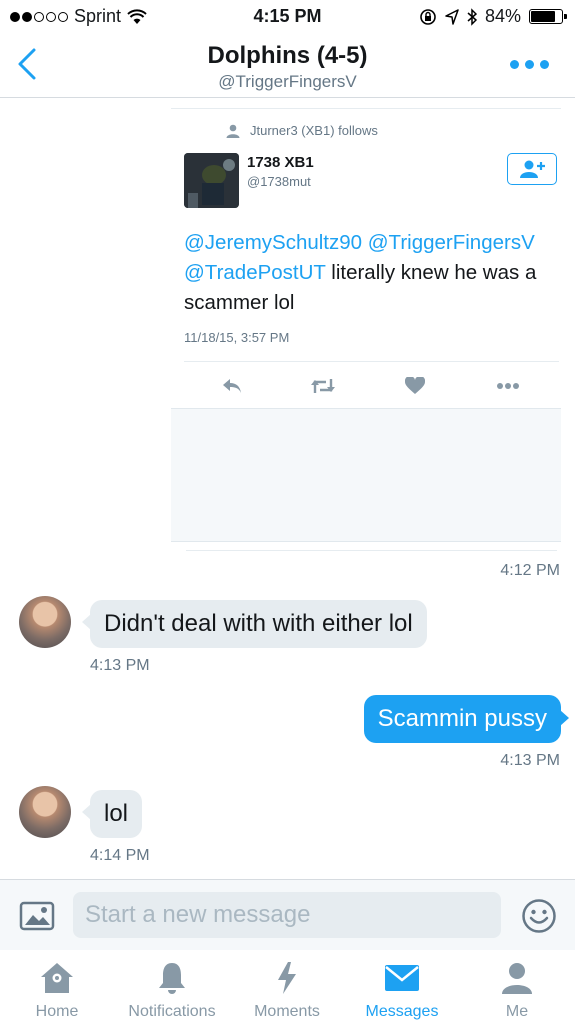 The image size is (575, 1024). I want to click on envelope-icon, so click(402, 978).